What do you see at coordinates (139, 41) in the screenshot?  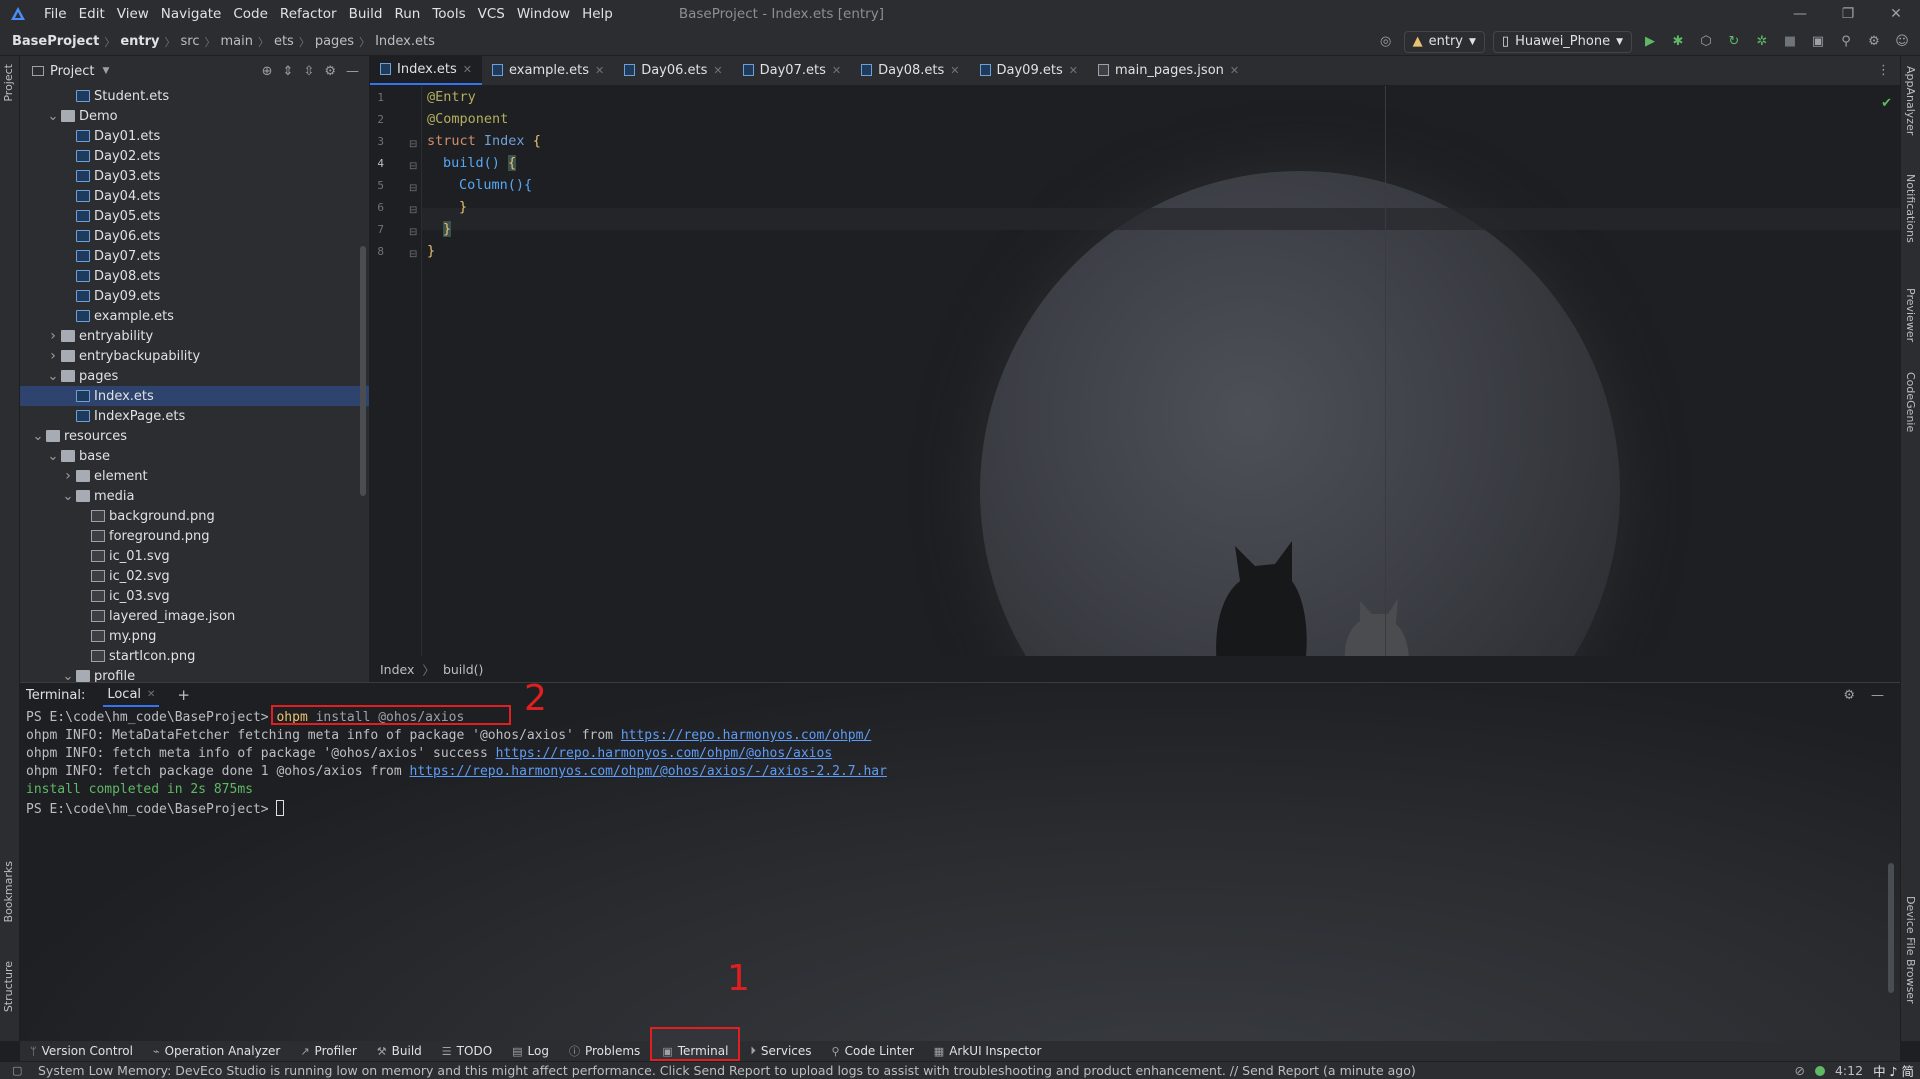 I see `crumb-entry: entry` at bounding box center [139, 41].